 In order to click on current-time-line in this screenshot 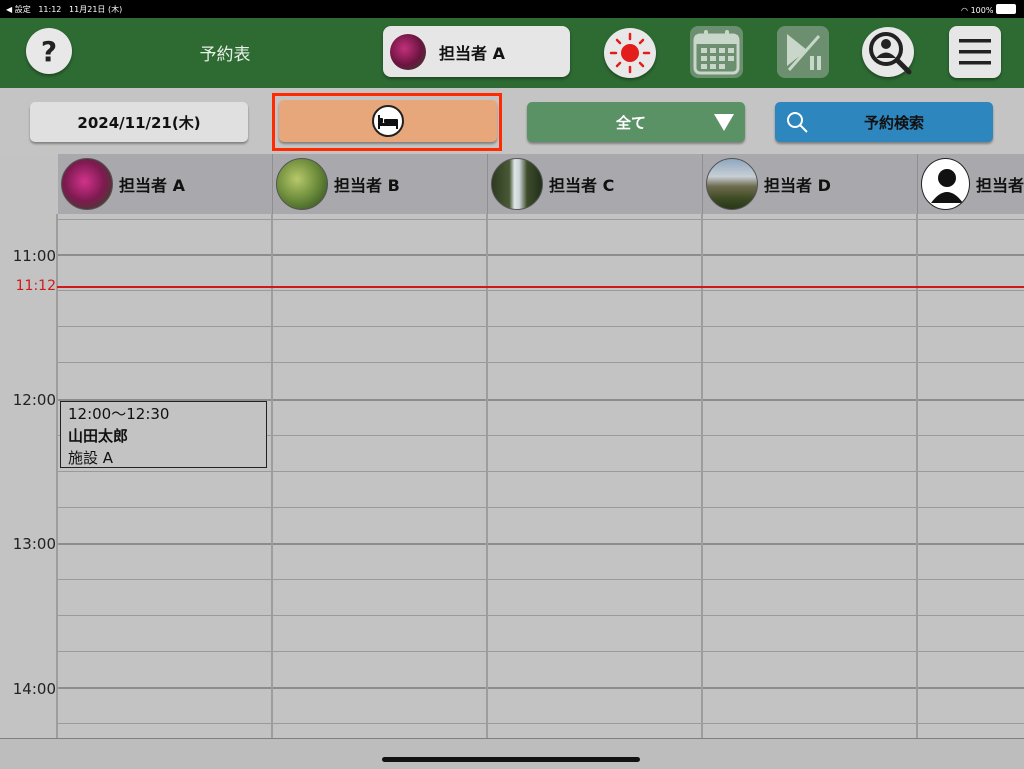, I will do `click(540, 287)`.